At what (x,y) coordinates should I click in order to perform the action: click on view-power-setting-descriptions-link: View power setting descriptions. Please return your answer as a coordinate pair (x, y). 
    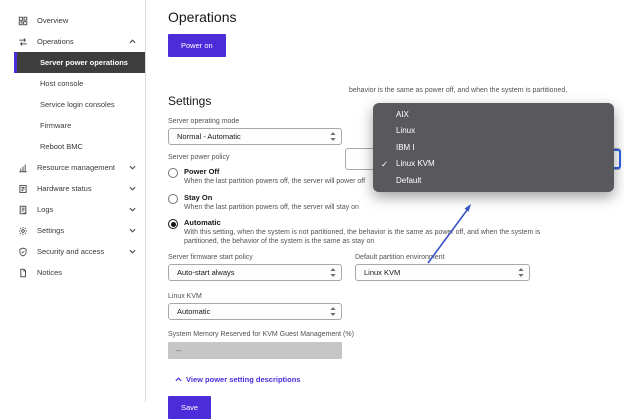
    Looking at the image, I should click on (237, 379).